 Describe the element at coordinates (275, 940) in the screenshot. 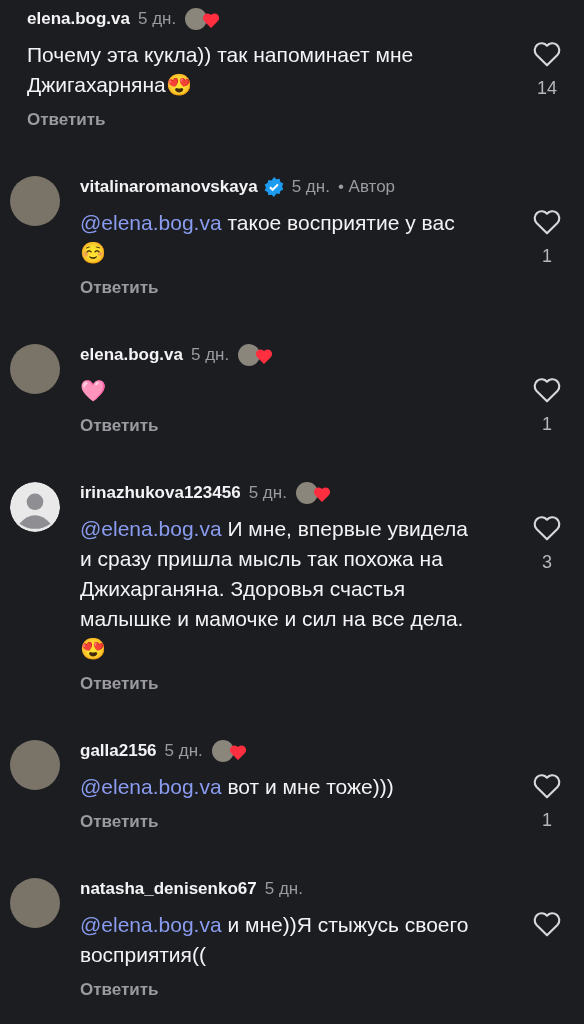

I see `comment-text: @elena.bog.va и мне))Я стыжусь своего восприятия((` at that location.